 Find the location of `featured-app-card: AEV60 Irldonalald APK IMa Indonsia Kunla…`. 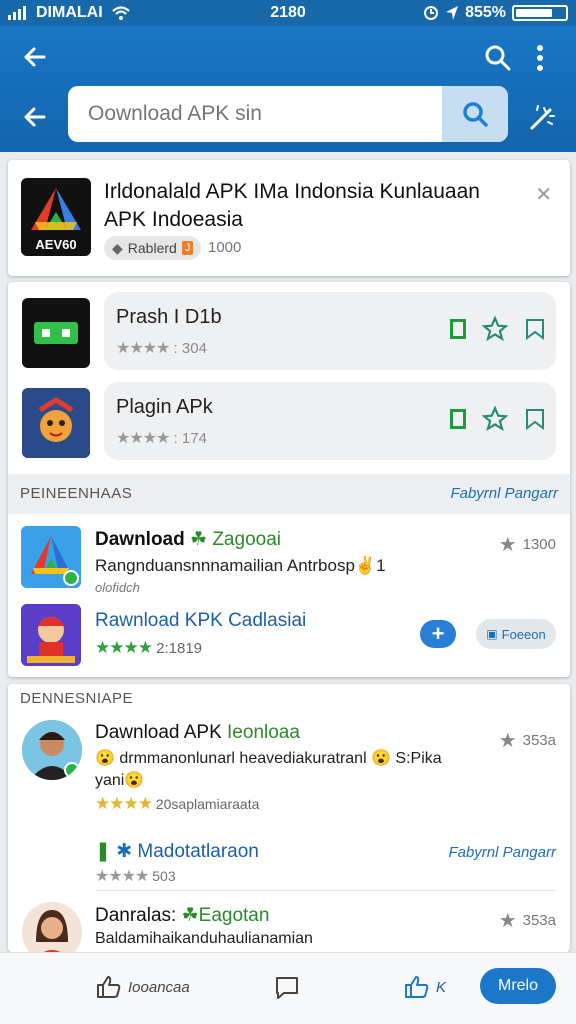

featured-app-card: AEV60 Irldonalald APK IMa Indonsia Kunla… is located at coordinates (289, 218).